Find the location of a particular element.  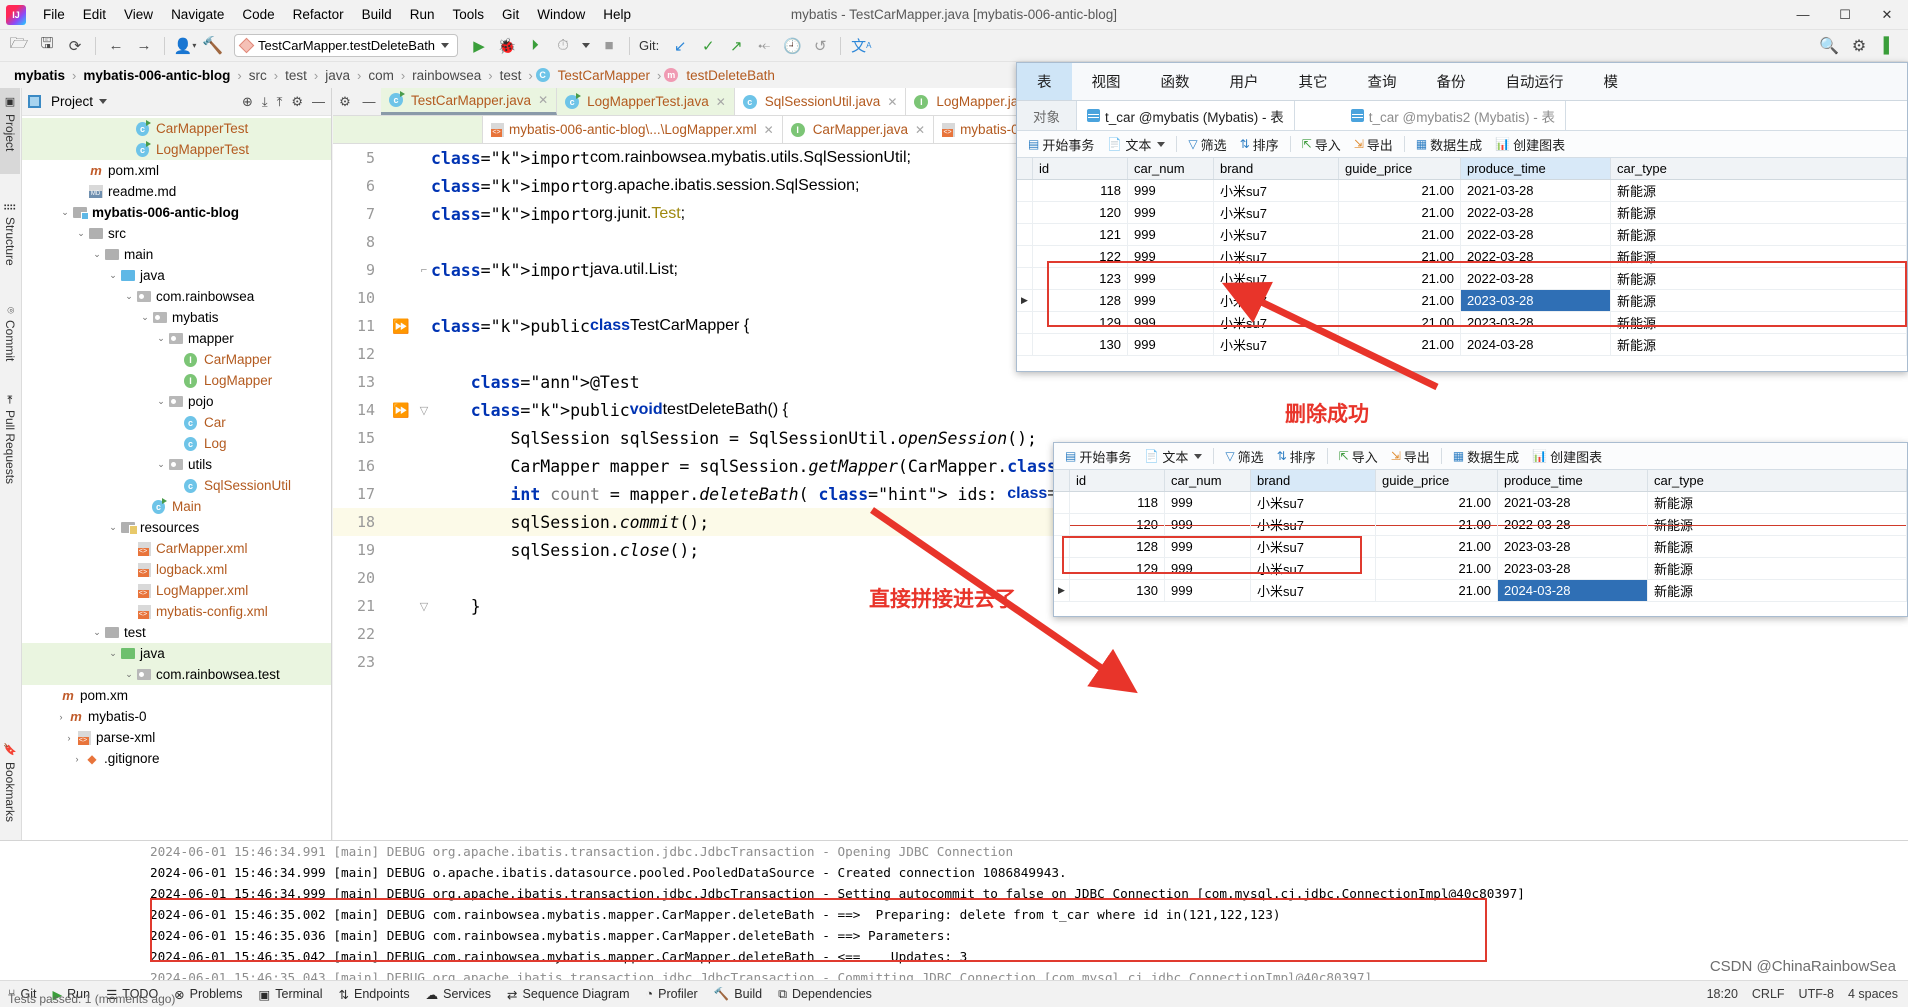

rail-tab-structure: ⣿ Structure is located at coordinates (10, 248).